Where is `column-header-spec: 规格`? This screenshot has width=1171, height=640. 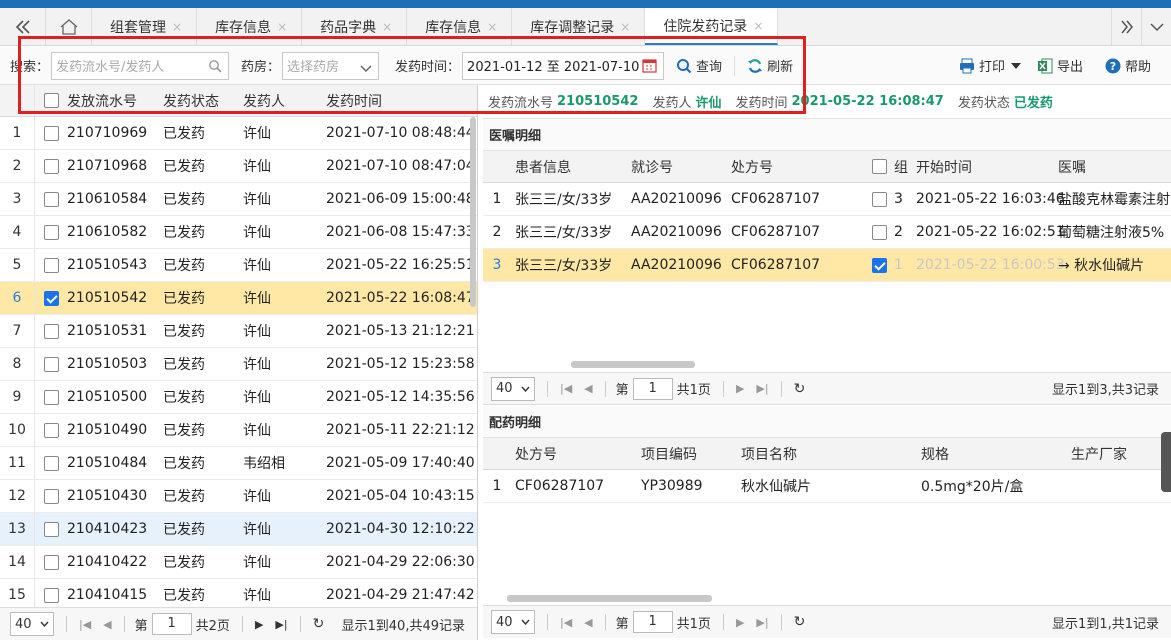 column-header-spec: 规格 is located at coordinates (996, 454).